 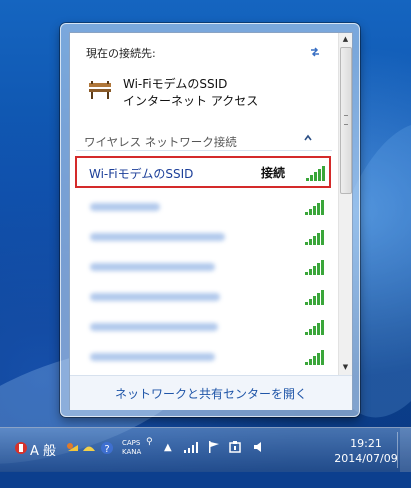 I want to click on caps-kana-indicator: CAPS KANA, so click(x=131, y=448).